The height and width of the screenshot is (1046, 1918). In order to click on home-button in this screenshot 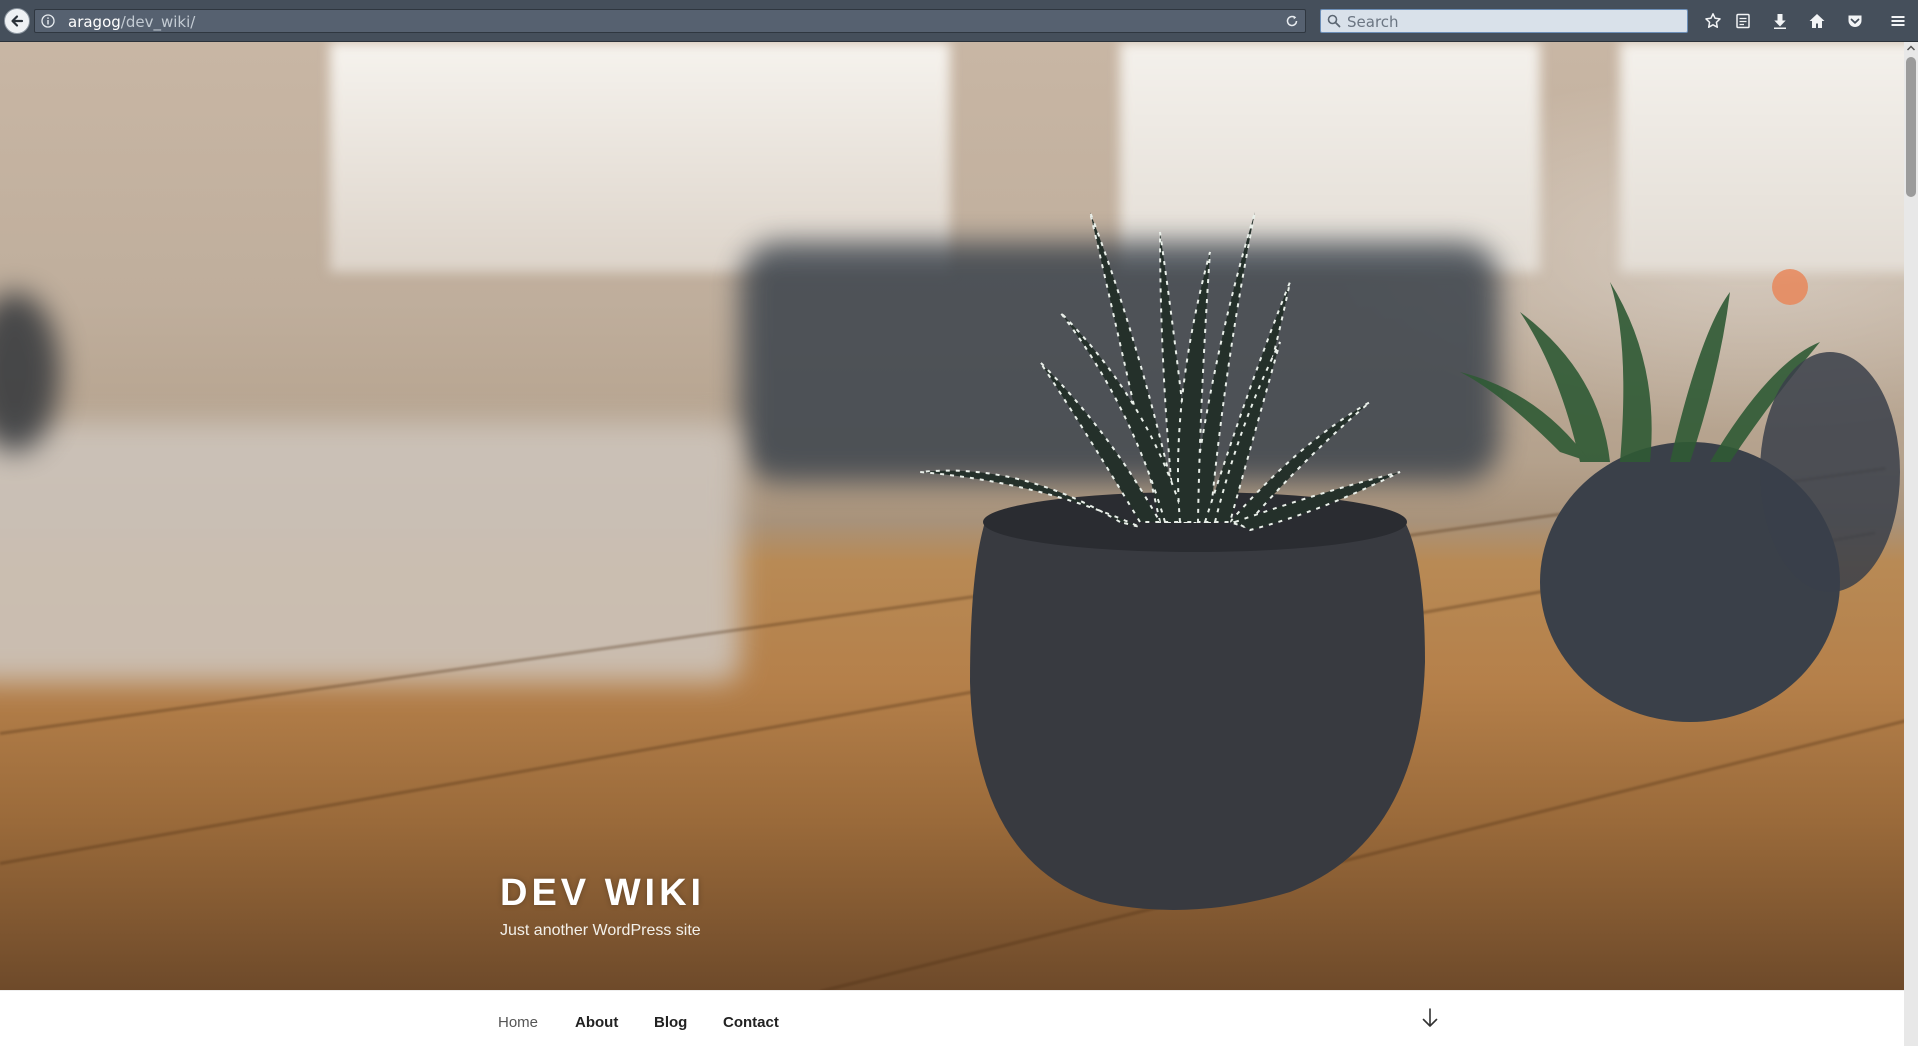, I will do `click(1817, 21)`.